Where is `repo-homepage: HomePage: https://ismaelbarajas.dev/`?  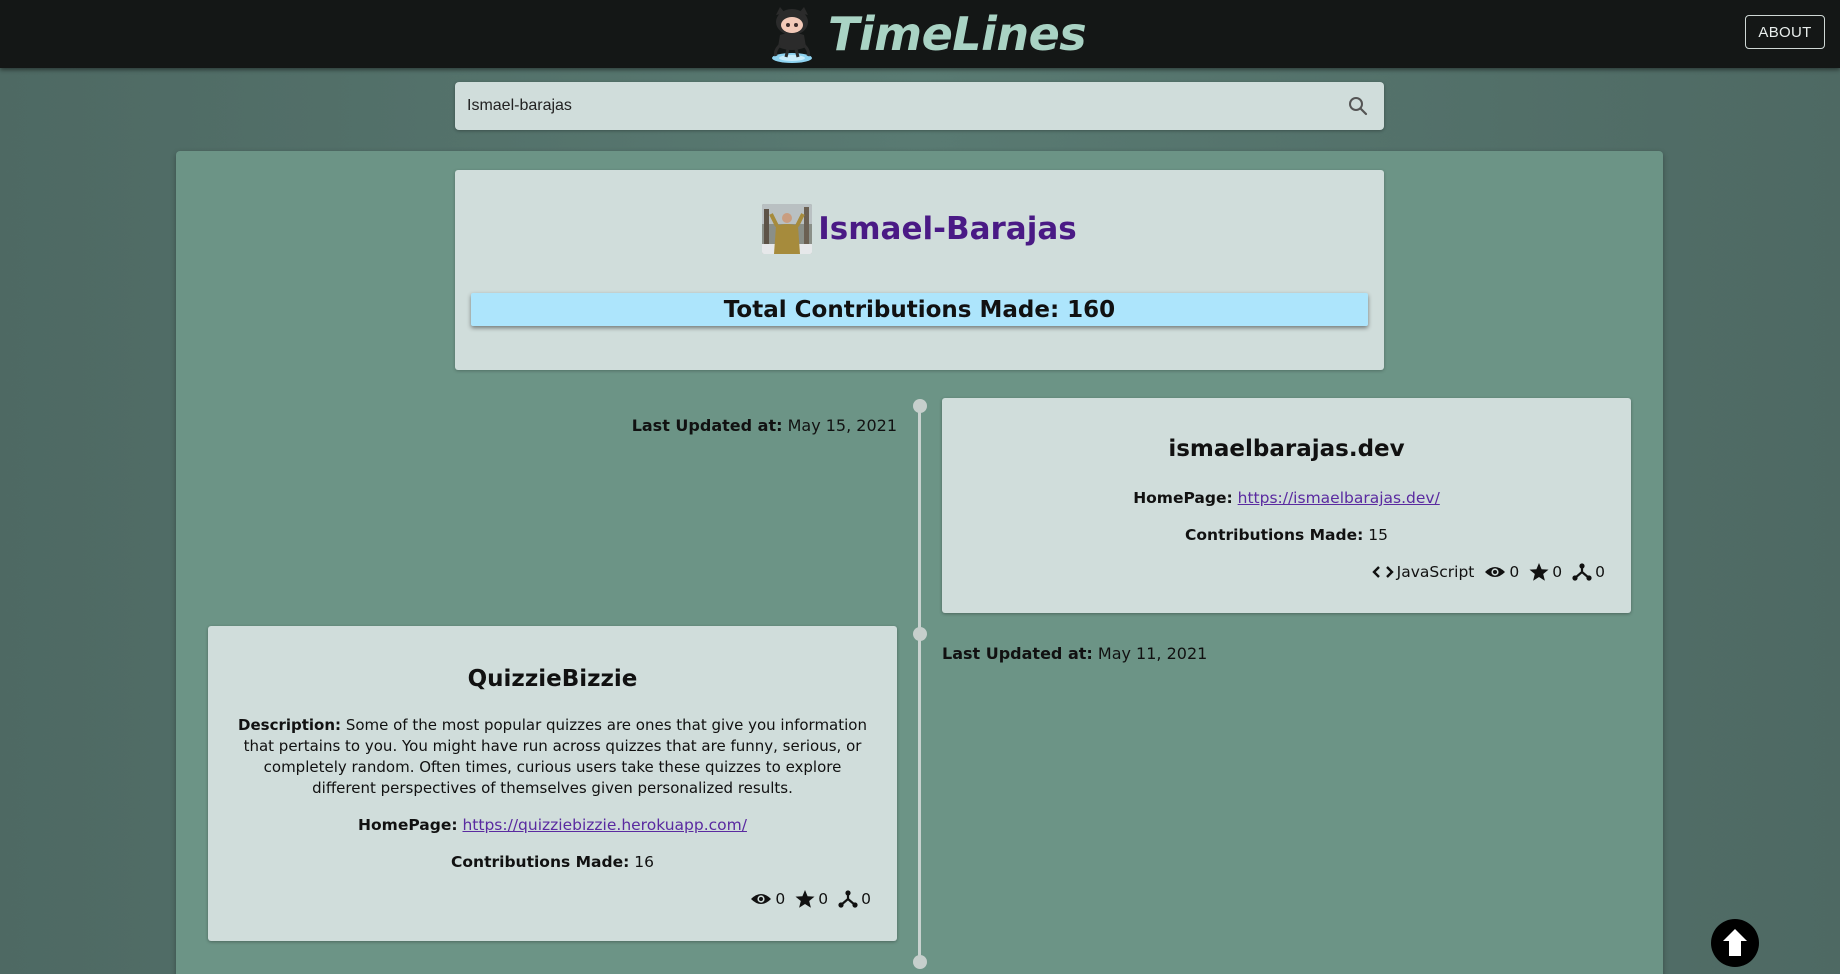
repo-homepage: HomePage: https://ismaelbarajas.dev/ is located at coordinates (1286, 498).